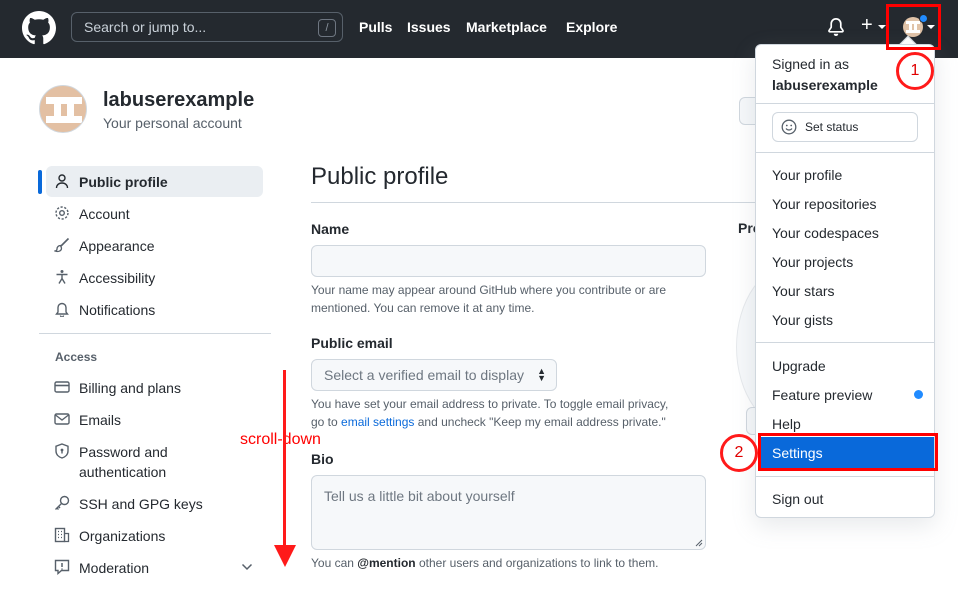 The height and width of the screenshot is (591, 958). I want to click on sidebar-item-accessibility: Accessibility, so click(154, 277).